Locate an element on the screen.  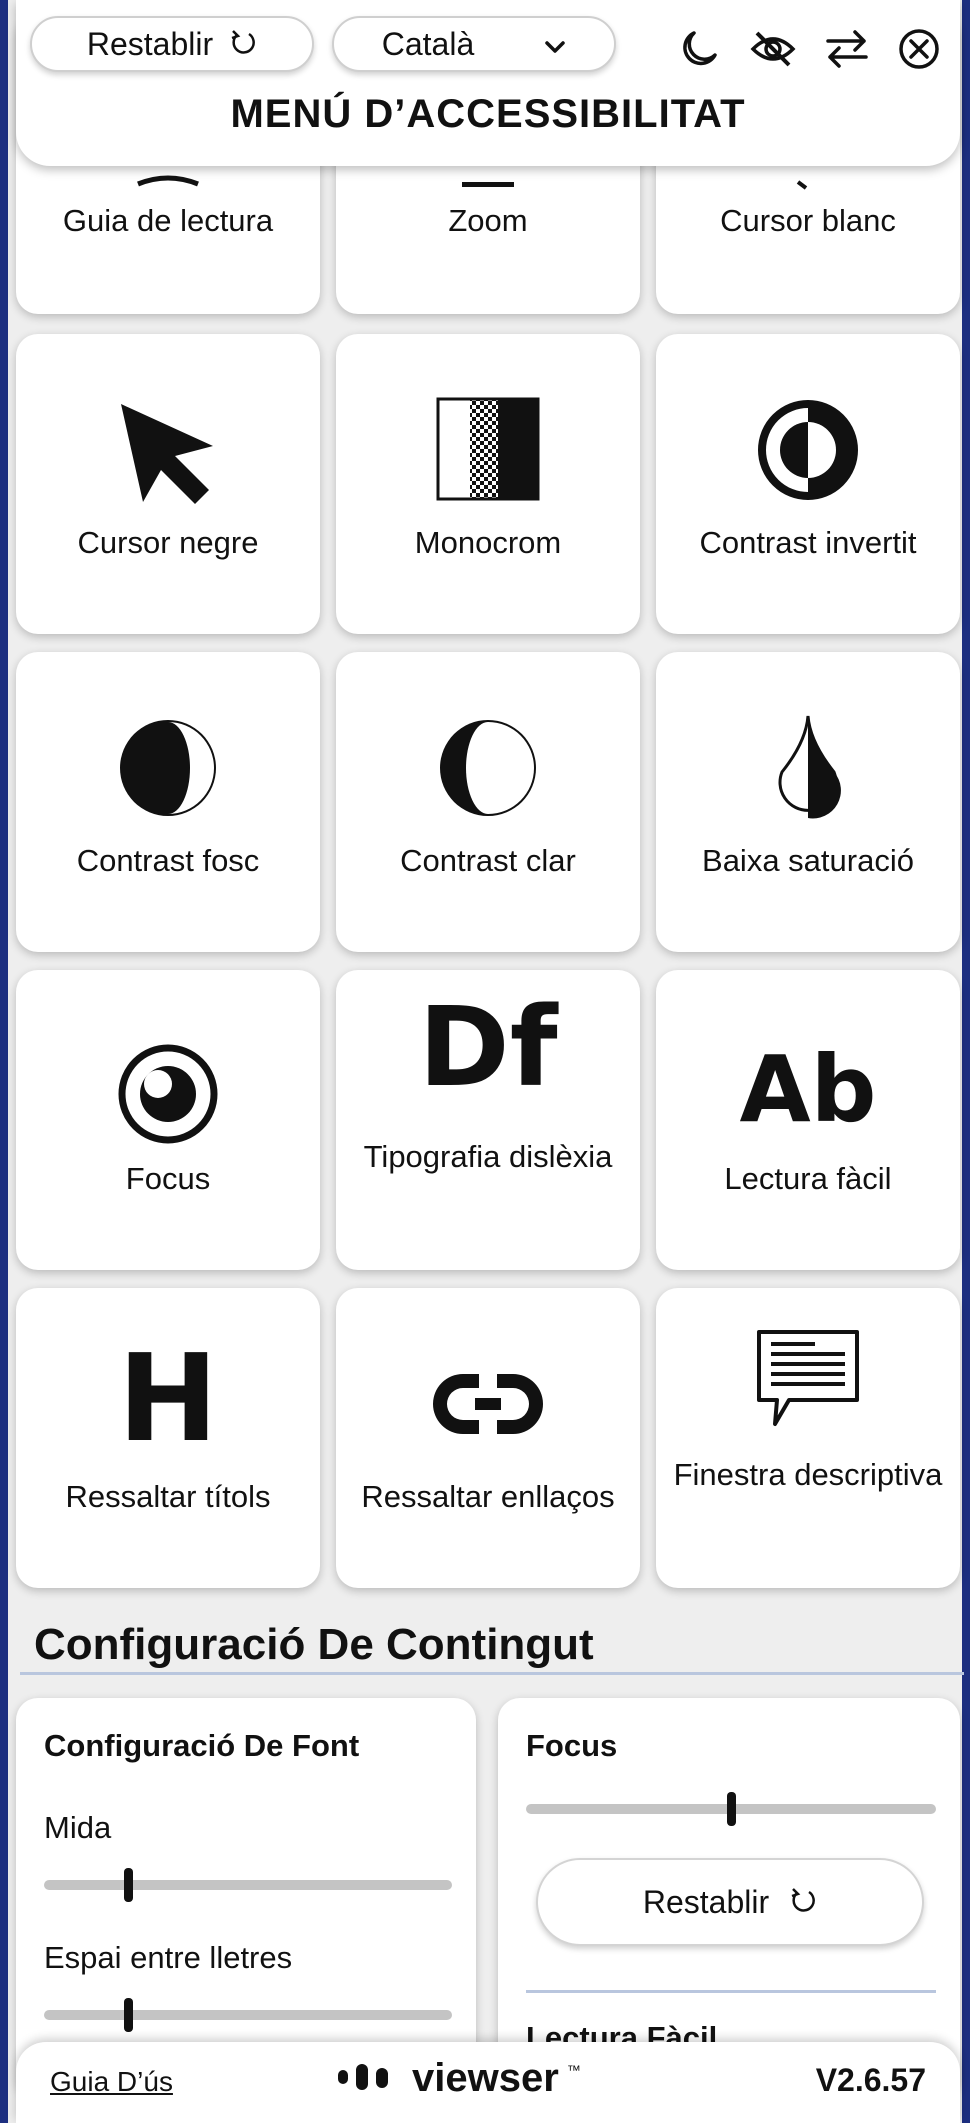
section-divider is located at coordinates (492, 1673).